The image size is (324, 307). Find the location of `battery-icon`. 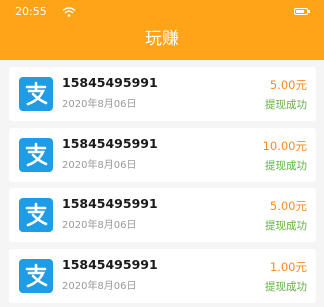

battery-icon is located at coordinates (302, 11).